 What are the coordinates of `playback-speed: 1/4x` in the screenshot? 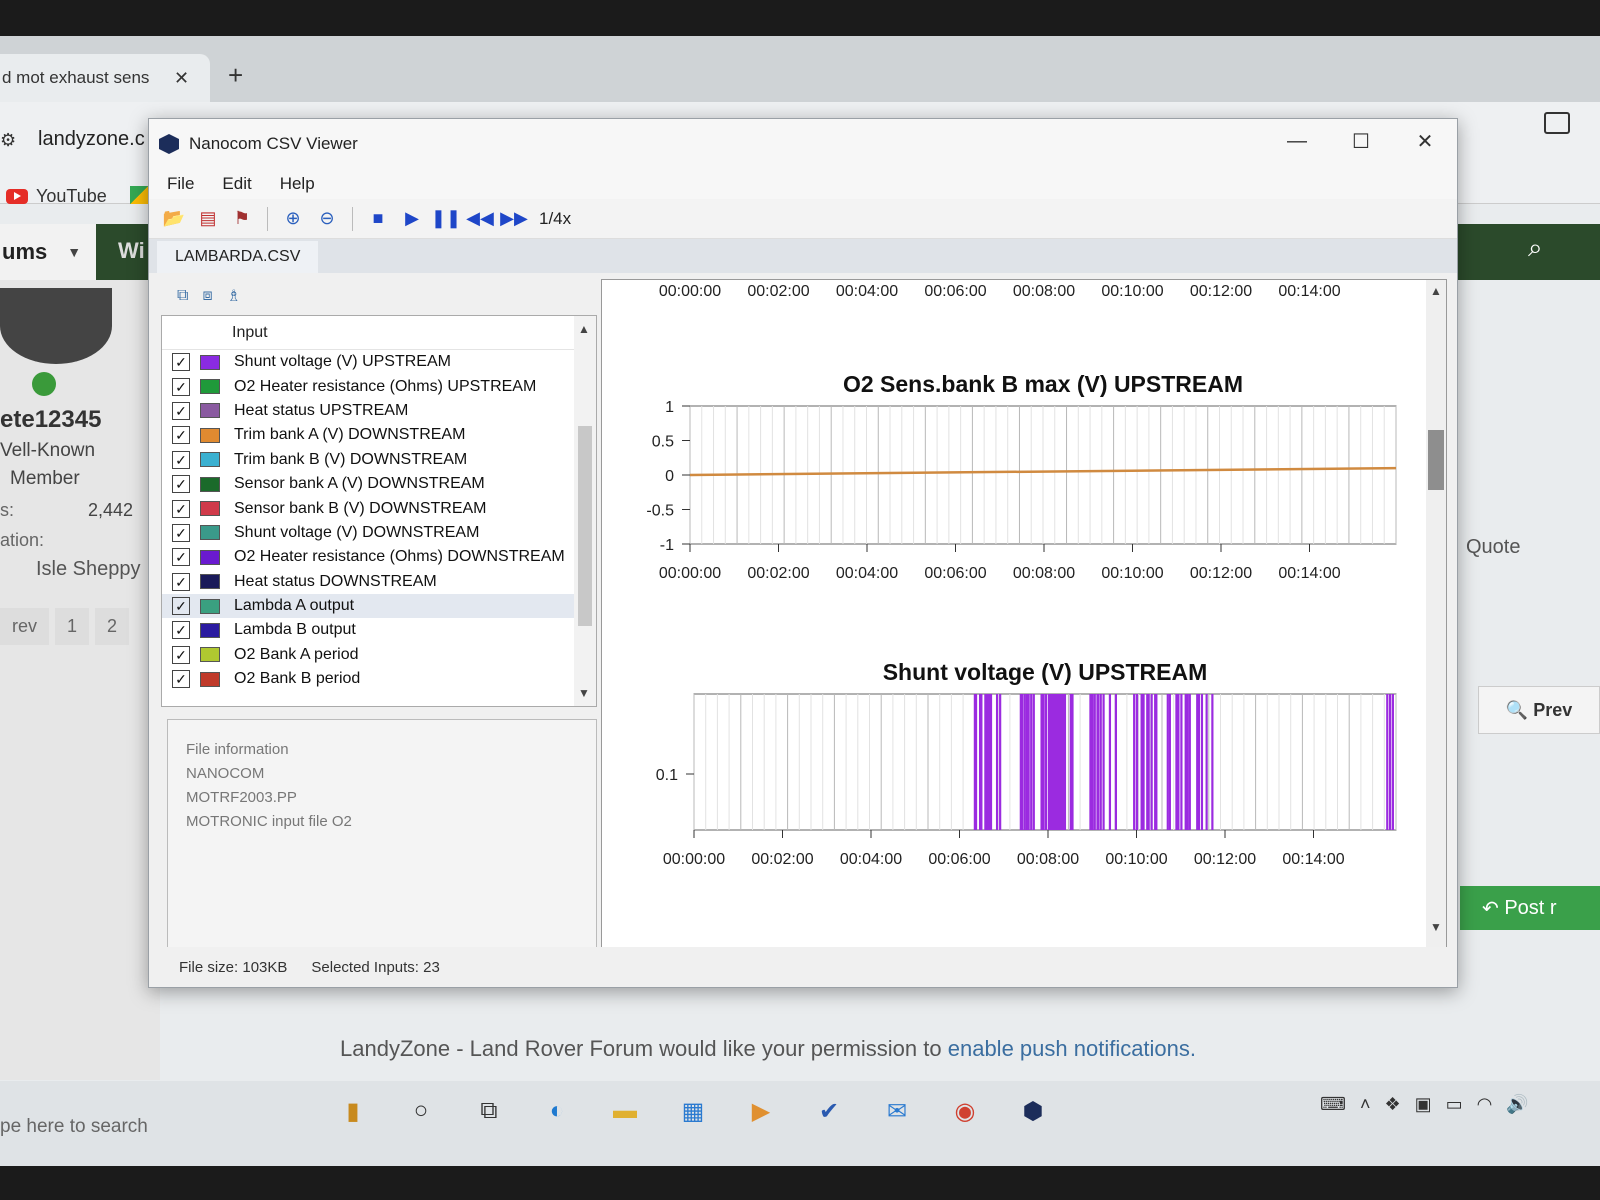 It's located at (555, 219).